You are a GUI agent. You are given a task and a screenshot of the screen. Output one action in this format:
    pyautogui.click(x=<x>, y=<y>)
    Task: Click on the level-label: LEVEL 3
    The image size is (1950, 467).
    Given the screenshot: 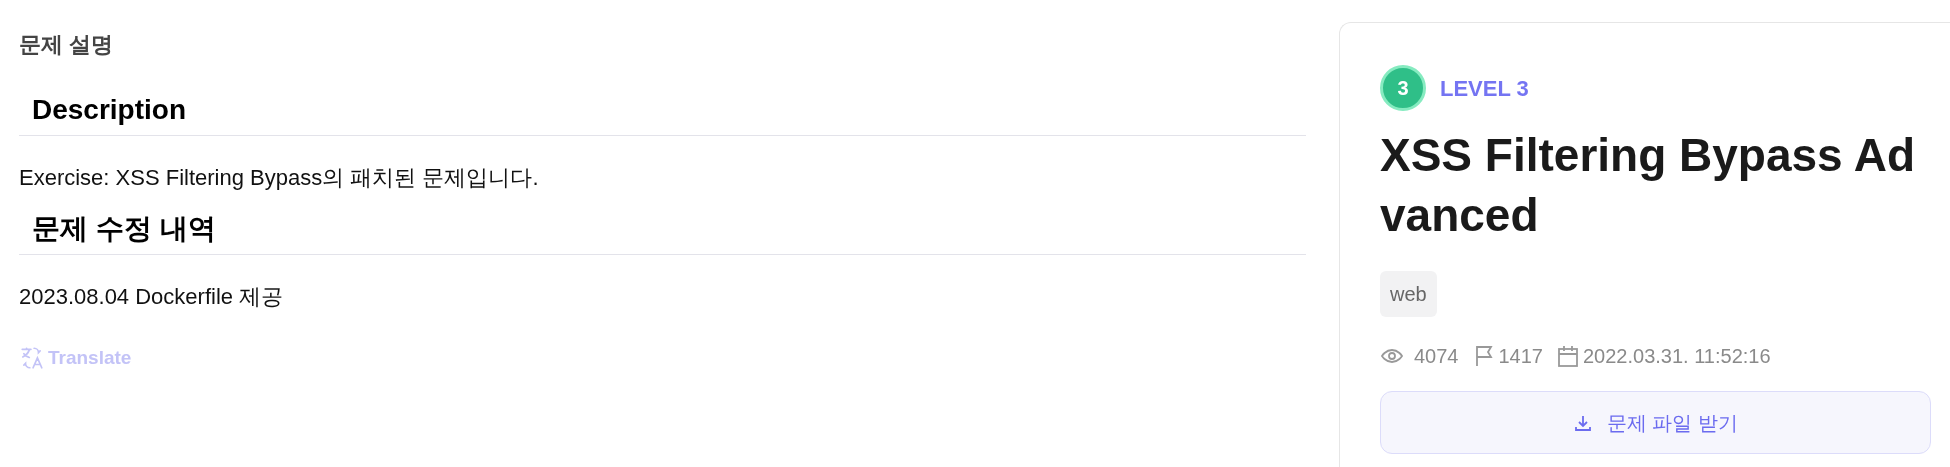 What is the action you would take?
    pyautogui.click(x=1484, y=88)
    